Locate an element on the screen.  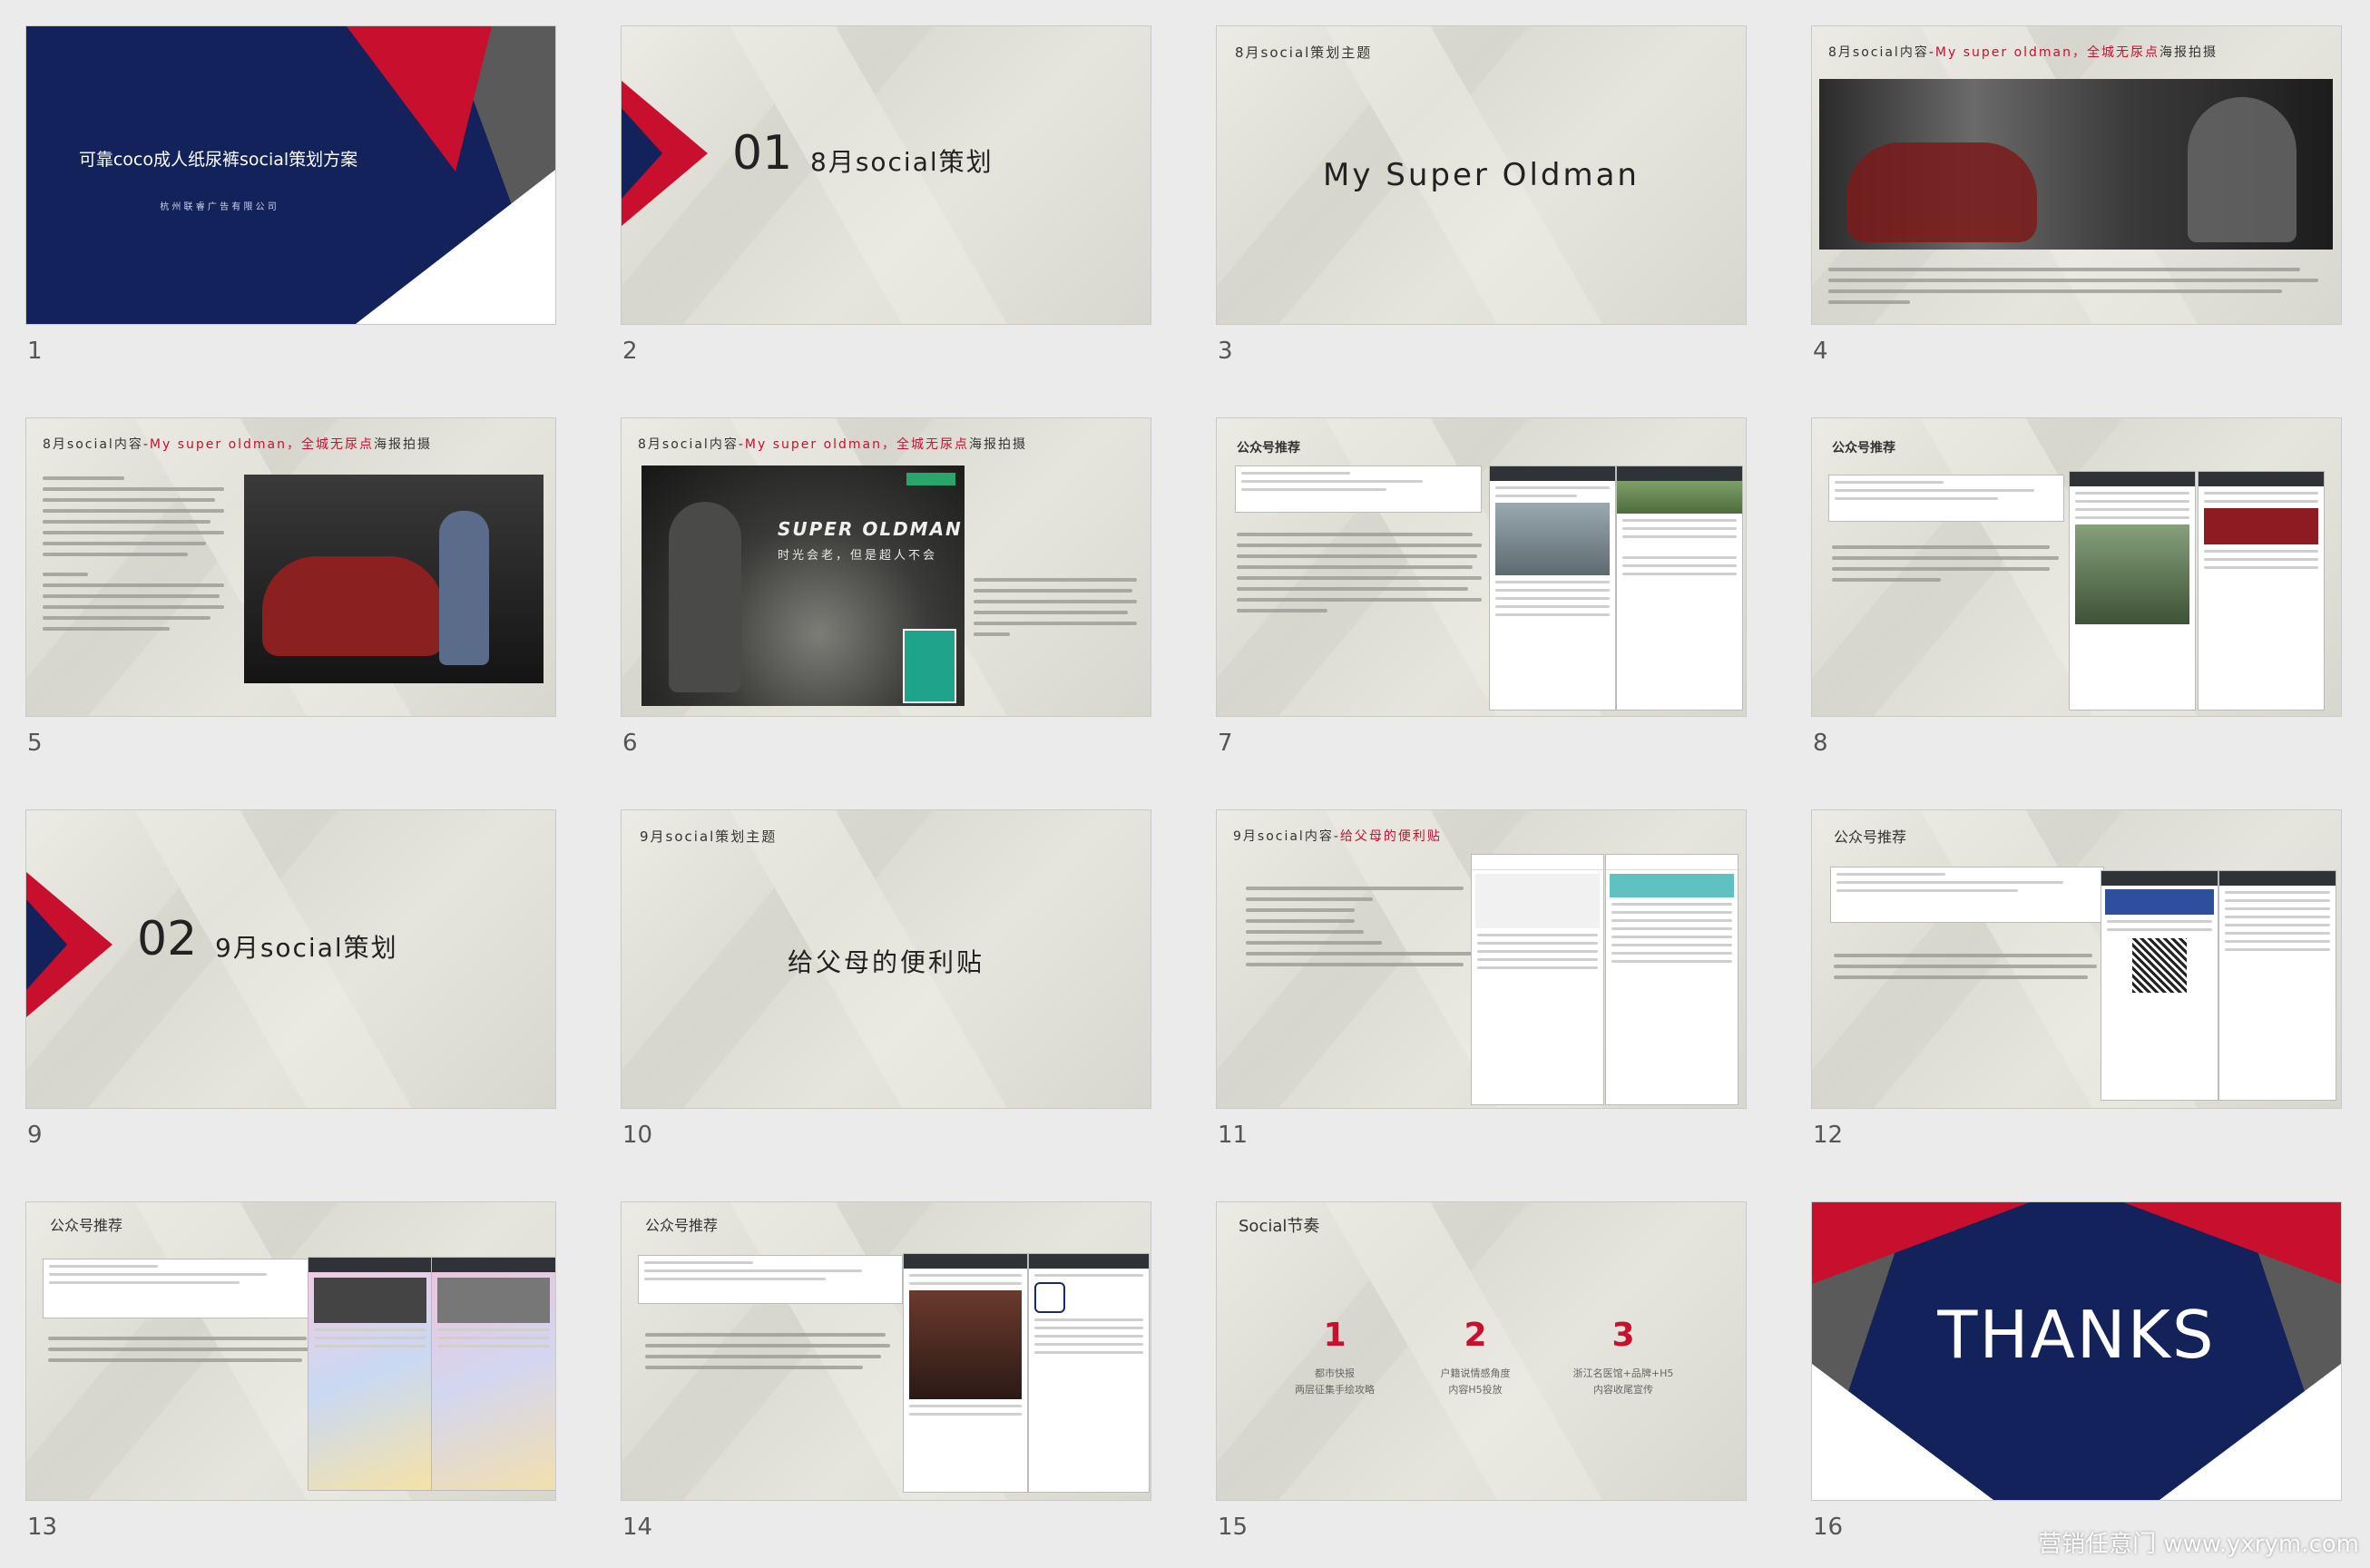
rhythm-item-1: 都市快报 两层征集手绘攻略 is located at coordinates (1335, 1381).